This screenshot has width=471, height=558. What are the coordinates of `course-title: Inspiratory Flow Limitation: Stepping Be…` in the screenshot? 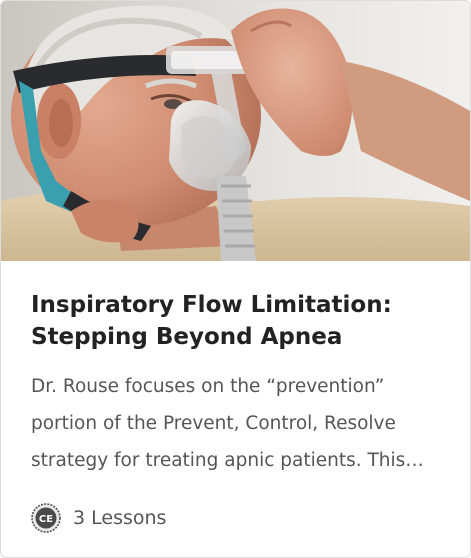 It's located at (231, 321).